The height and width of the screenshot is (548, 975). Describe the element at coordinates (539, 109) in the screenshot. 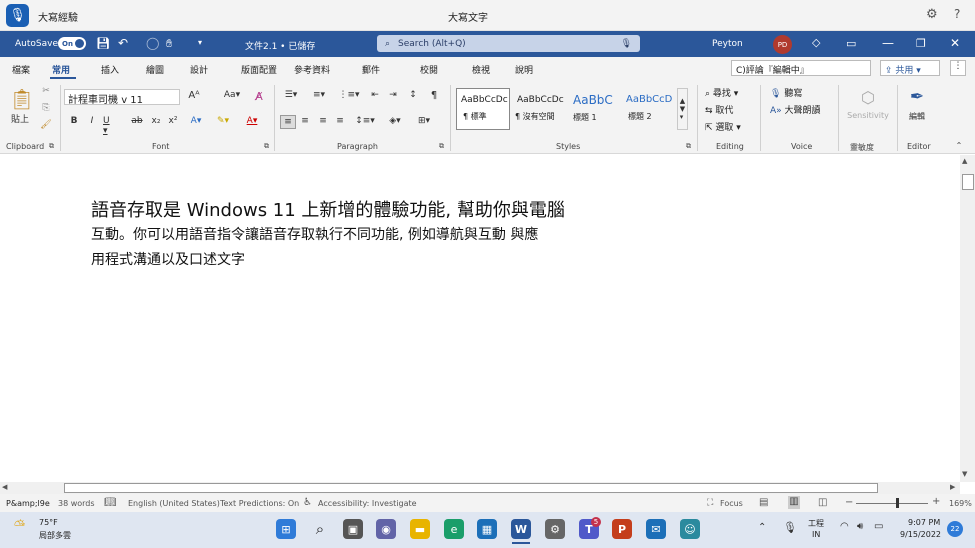

I see `style-no-spacing: AaBbCcDc ¶ 沒有空間` at that location.